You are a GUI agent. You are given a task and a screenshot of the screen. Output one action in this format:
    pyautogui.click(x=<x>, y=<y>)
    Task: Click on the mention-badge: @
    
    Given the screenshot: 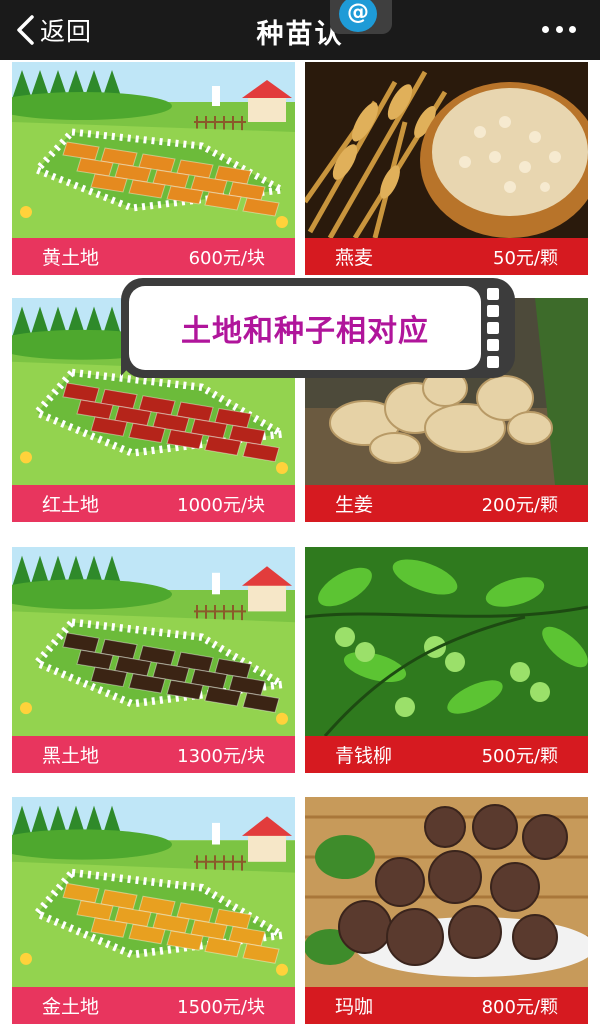 What is the action you would take?
    pyautogui.click(x=361, y=17)
    